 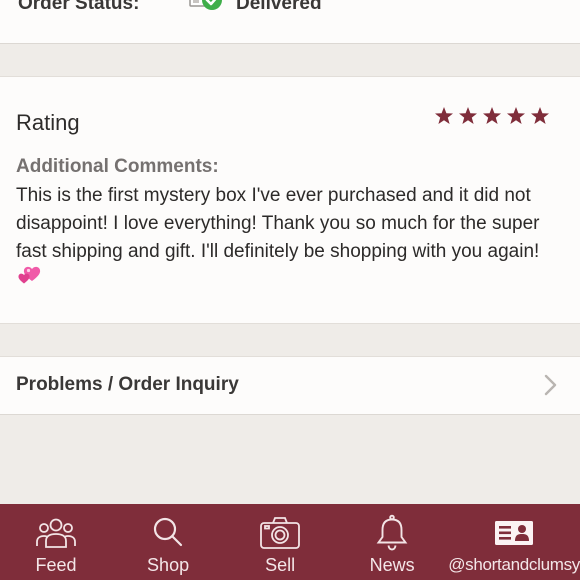 I want to click on tab-news: News, so click(x=392, y=542).